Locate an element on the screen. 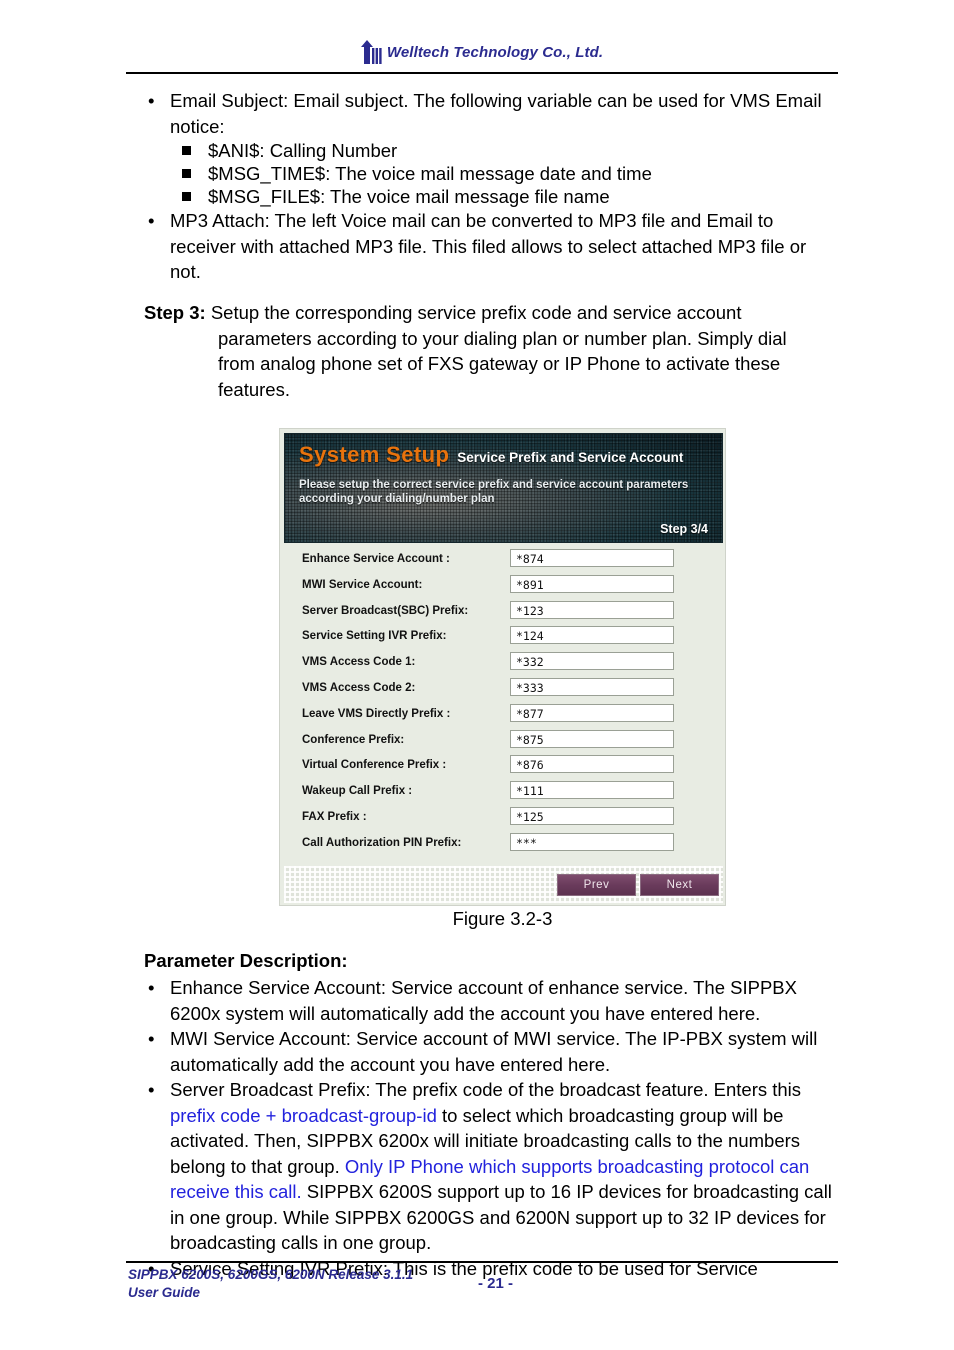 This screenshot has height=1350, width=954. call-authorization-pin-prefix-input: *** is located at coordinates (592, 841).